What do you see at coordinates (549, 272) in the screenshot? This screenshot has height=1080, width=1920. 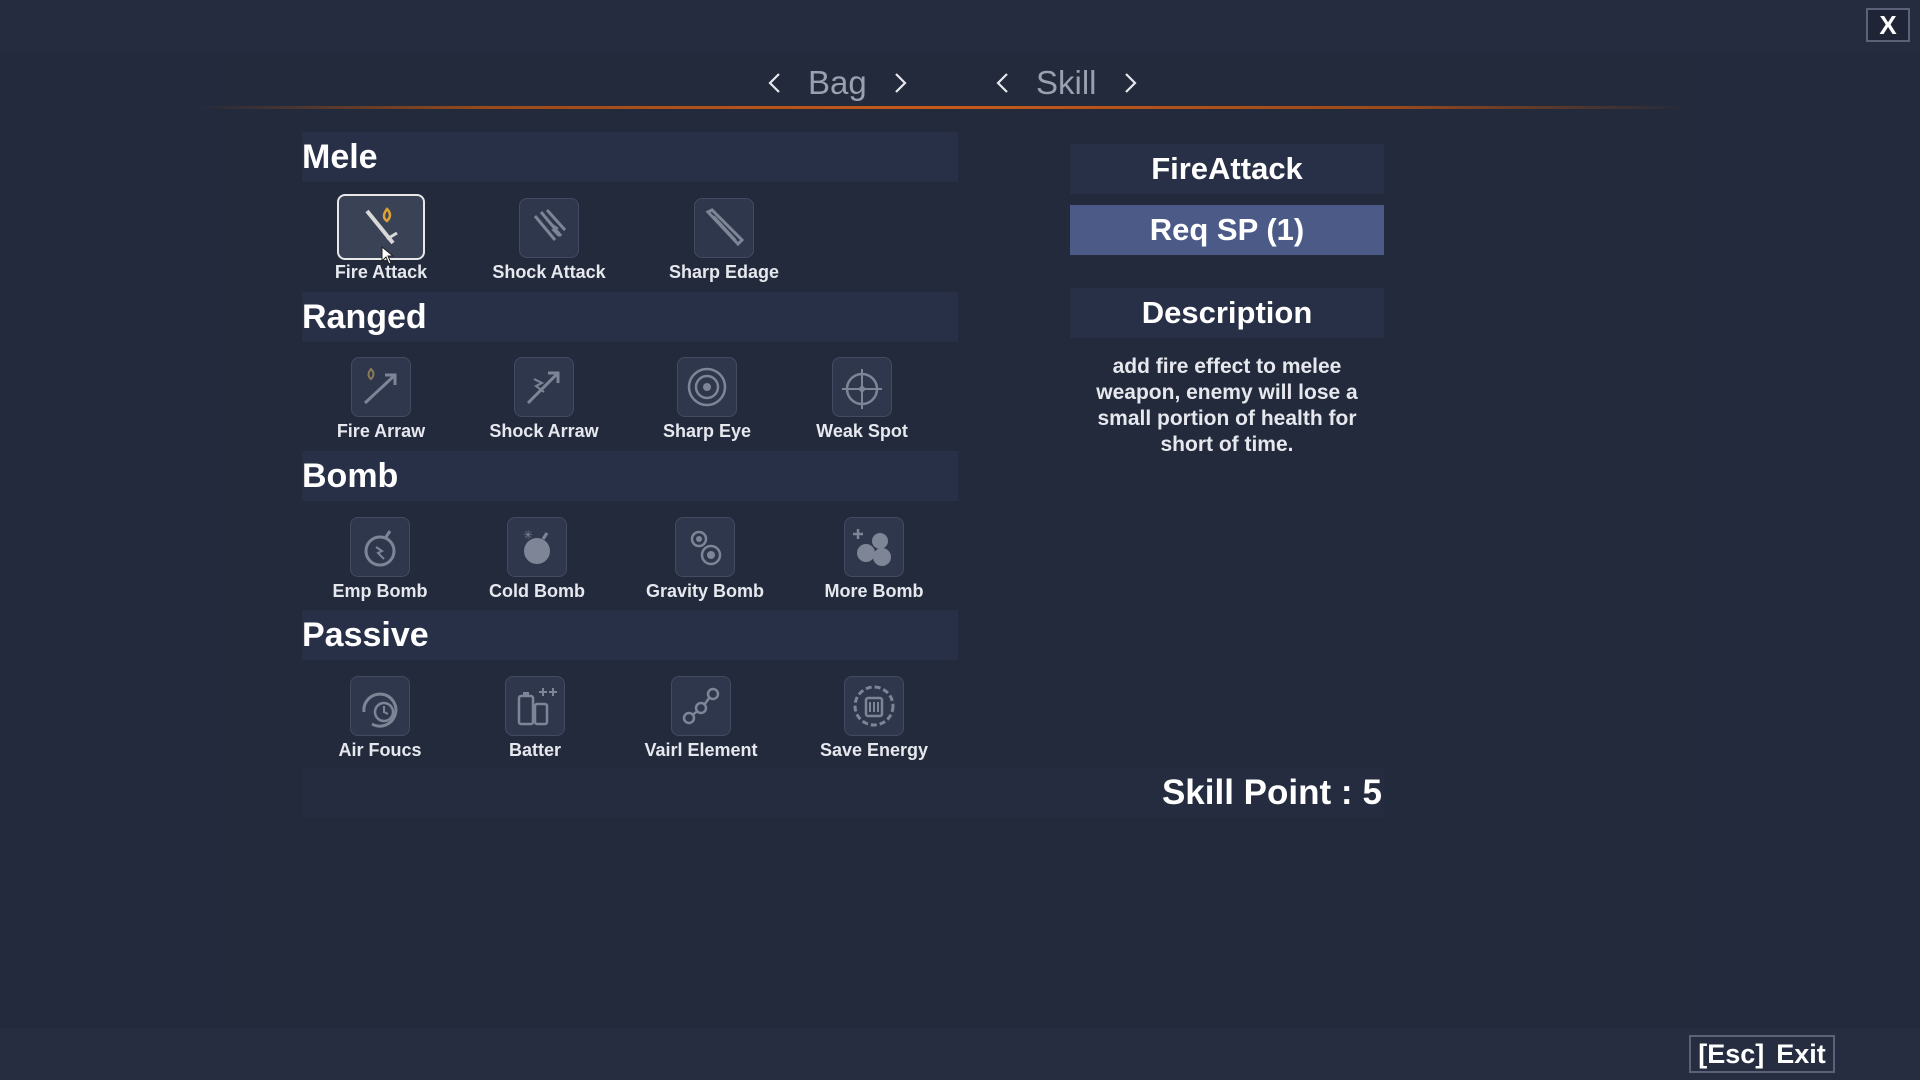 I see `skill-name: Shock Attack` at bounding box center [549, 272].